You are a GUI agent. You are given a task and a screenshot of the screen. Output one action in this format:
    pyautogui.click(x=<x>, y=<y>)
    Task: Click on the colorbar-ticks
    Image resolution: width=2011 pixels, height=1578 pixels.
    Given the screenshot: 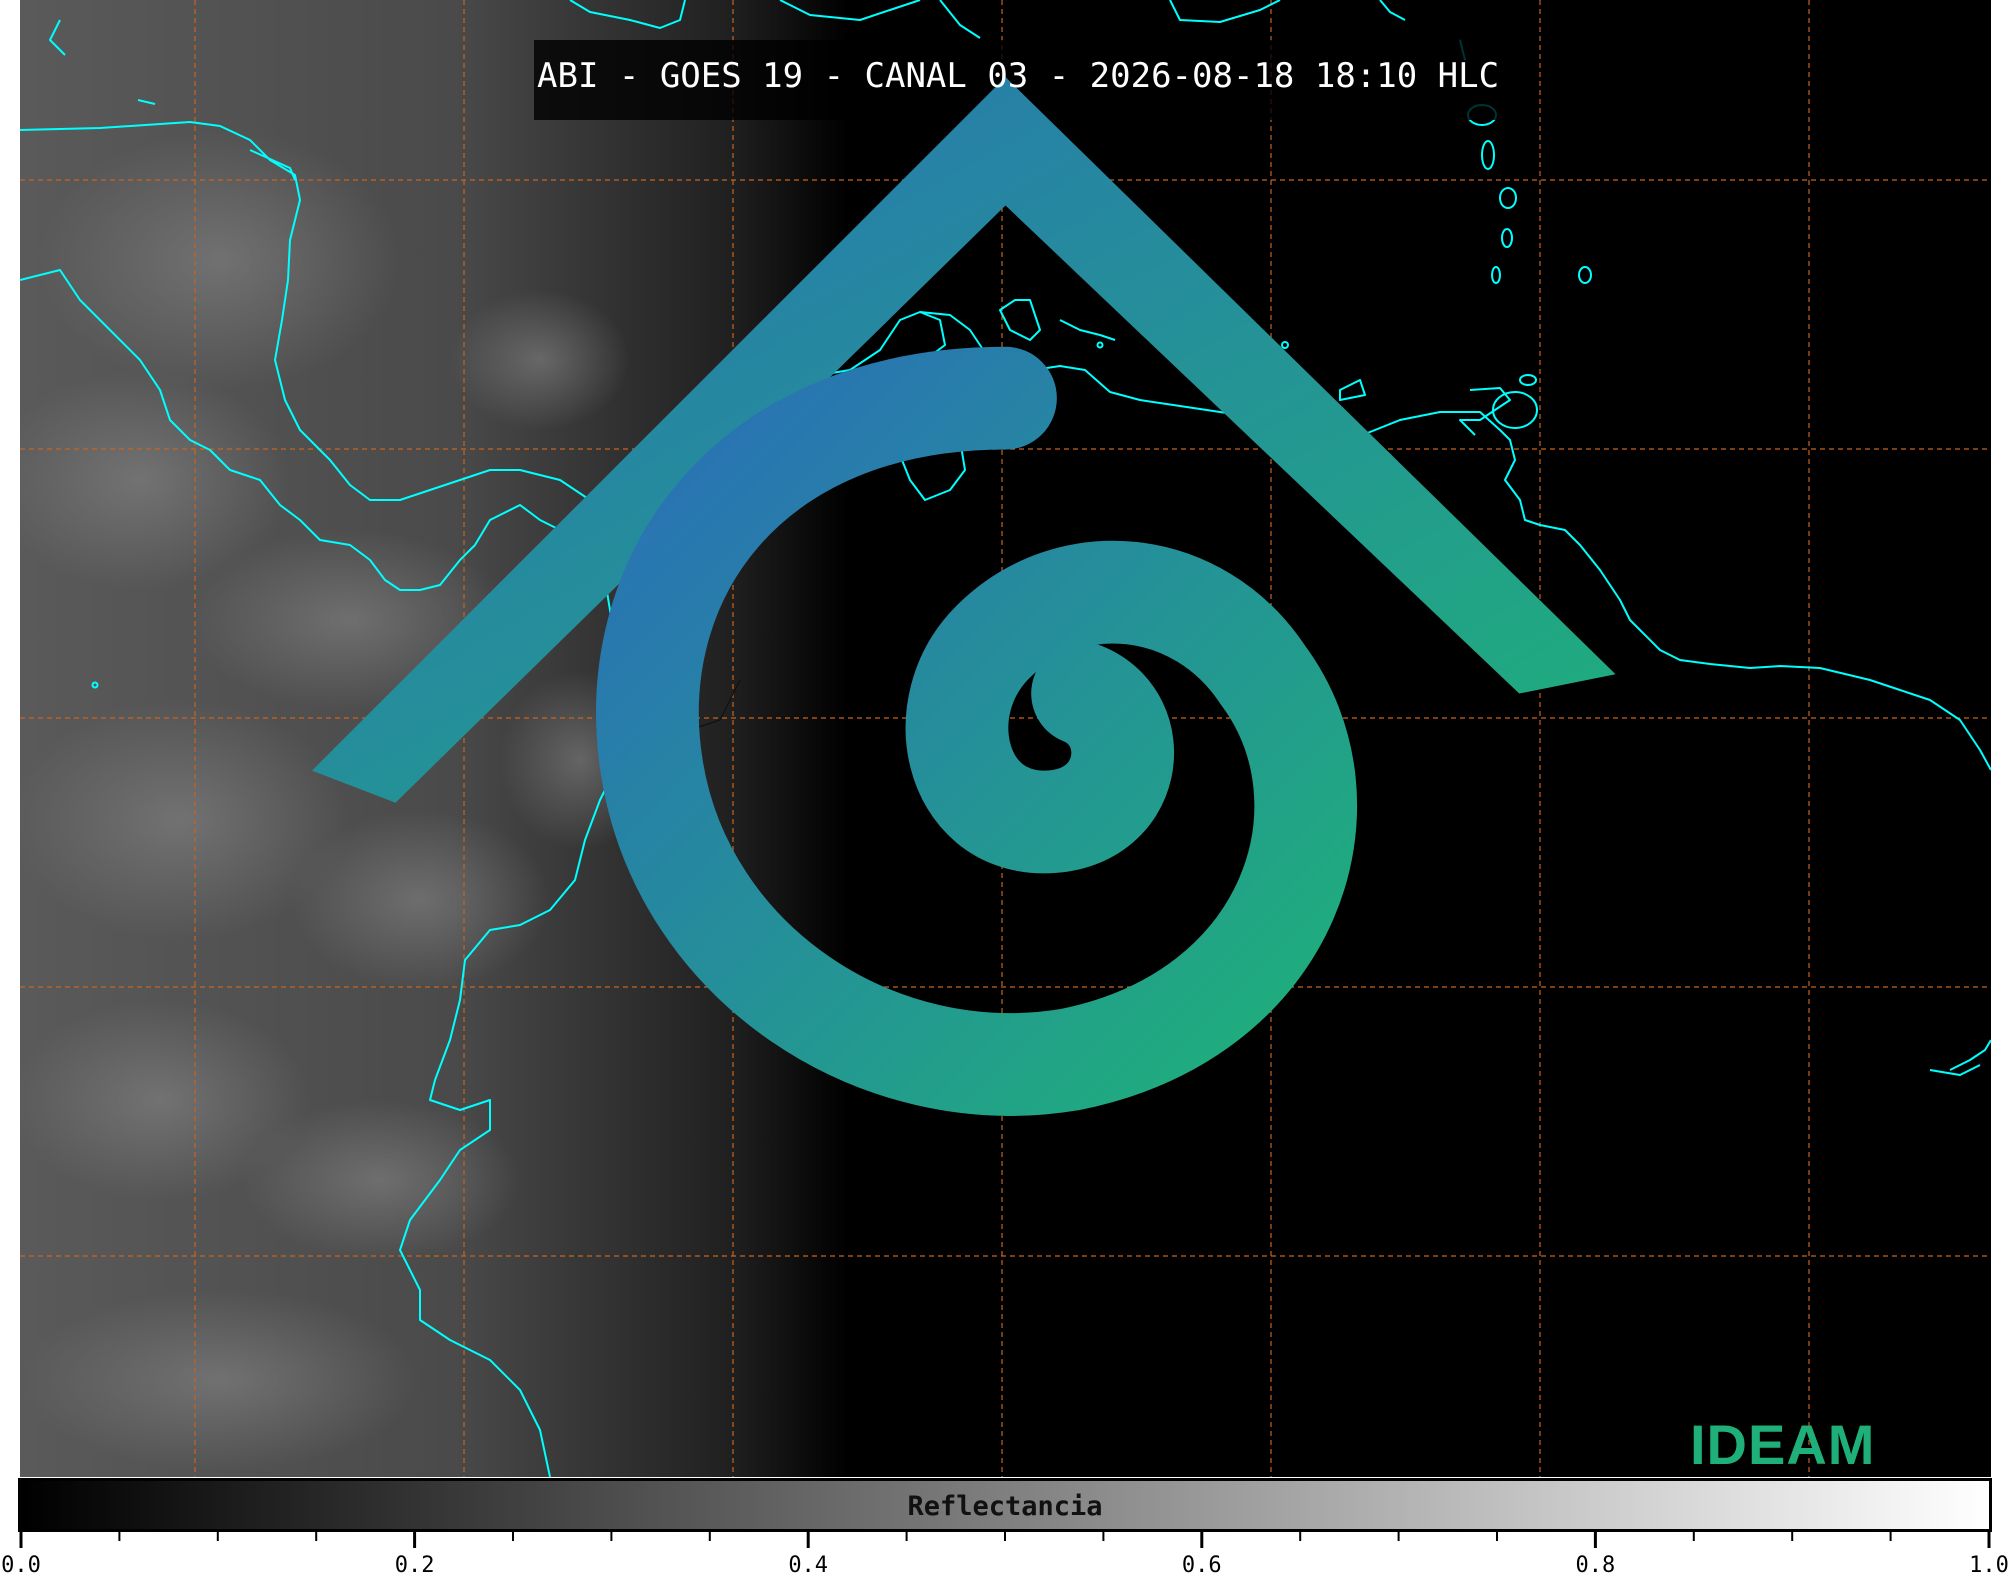 What is the action you would take?
    pyautogui.click(x=1005, y=1540)
    